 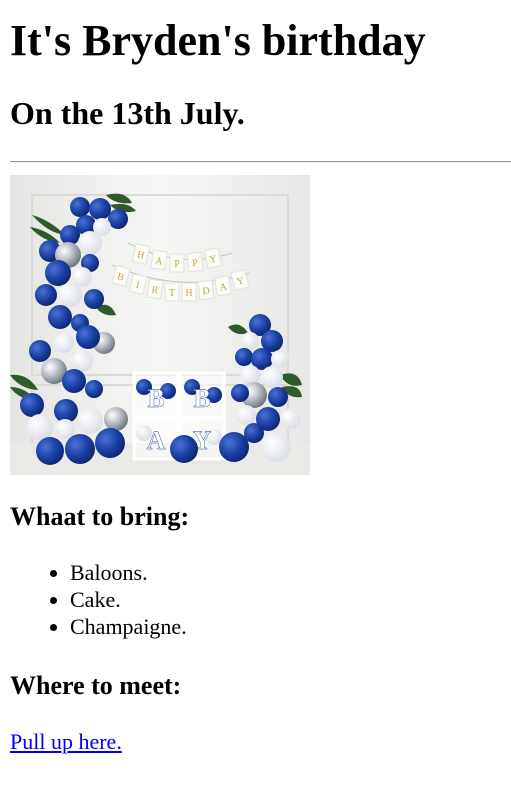 What do you see at coordinates (172, 293) in the screenshot?
I see `svg-text: T` at bounding box center [172, 293].